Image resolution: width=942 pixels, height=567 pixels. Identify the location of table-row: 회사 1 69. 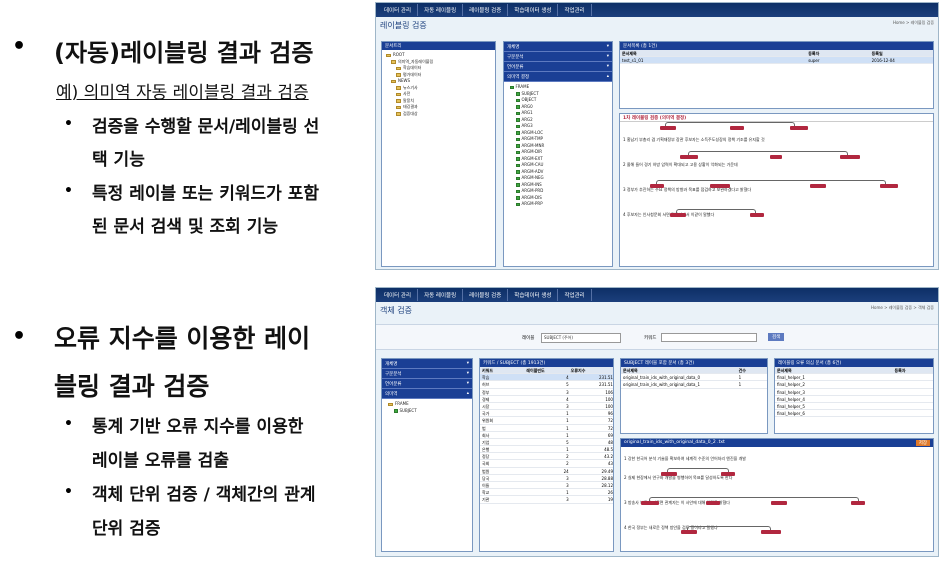
(546, 435).